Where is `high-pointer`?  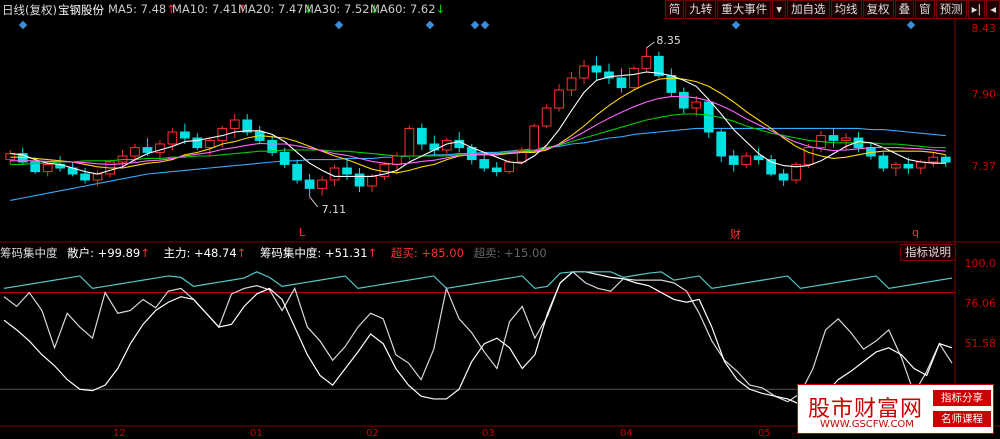 high-pointer is located at coordinates (650, 45).